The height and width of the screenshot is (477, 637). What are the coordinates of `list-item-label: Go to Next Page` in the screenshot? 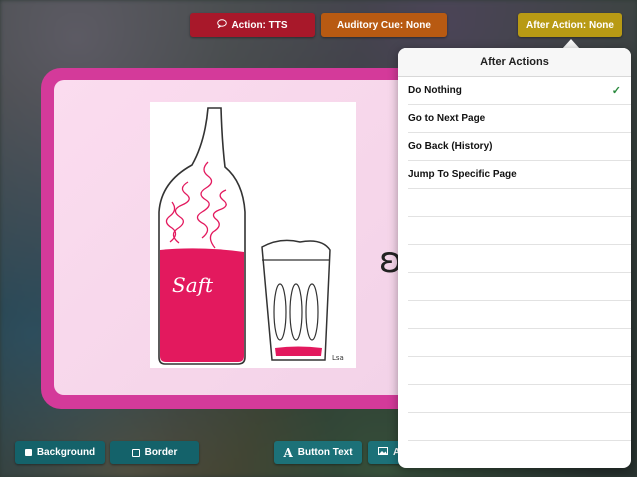 It's located at (447, 118).